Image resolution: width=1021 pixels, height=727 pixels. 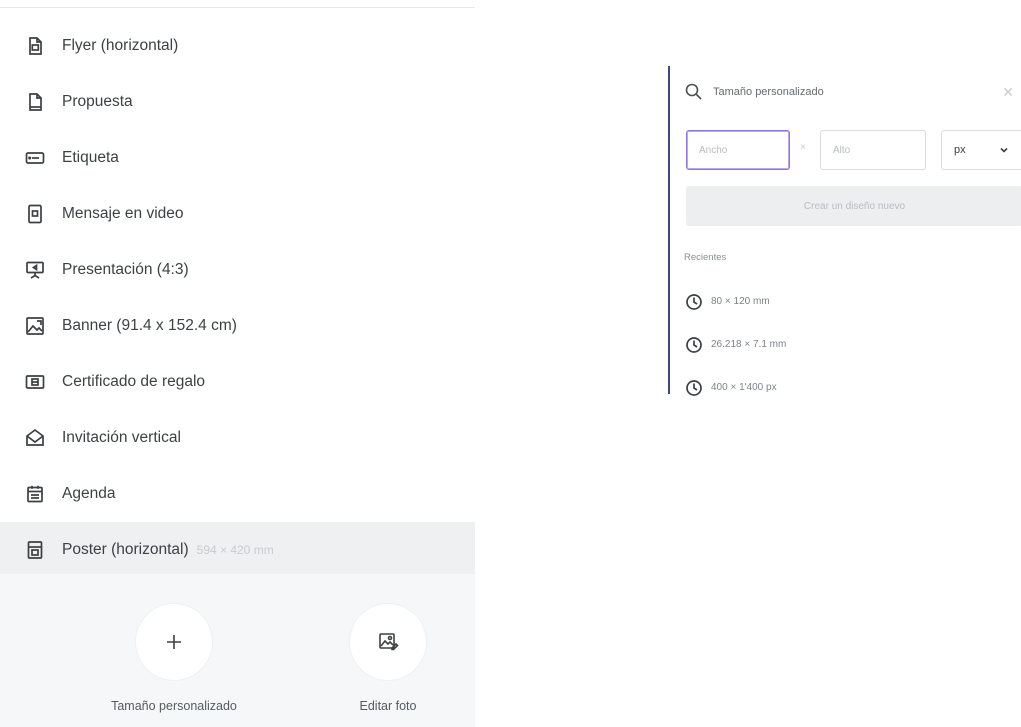 I want to click on banner-image-icon, so click(x=35, y=326).